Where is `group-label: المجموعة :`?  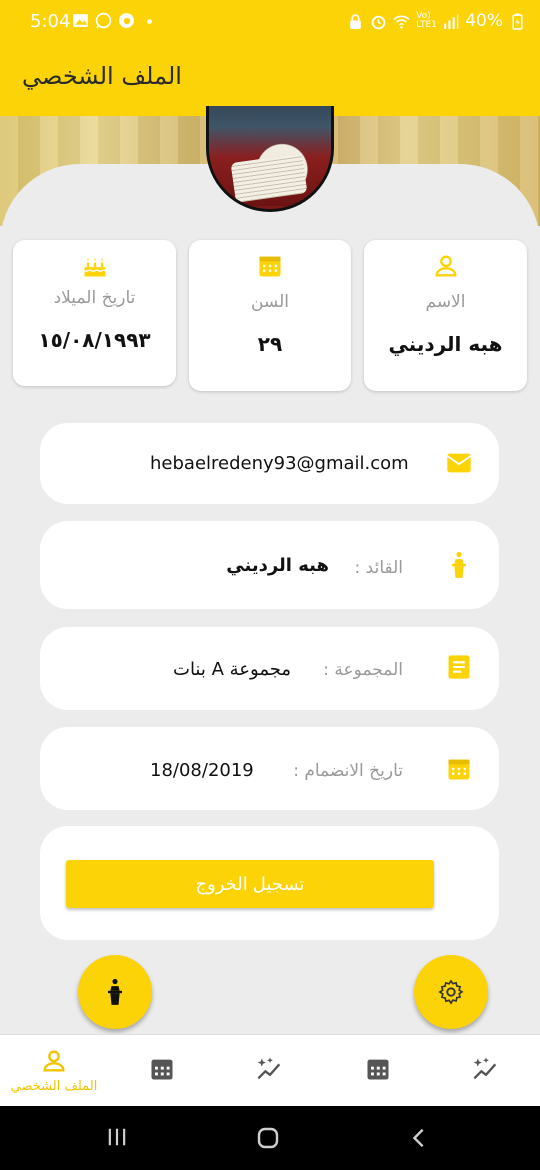
group-label: المجموعة : is located at coordinates (363, 670).